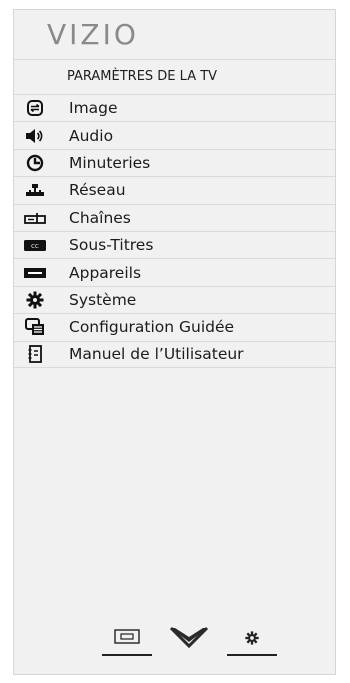 The image size is (350, 683). I want to click on screen-icon, so click(127, 639).